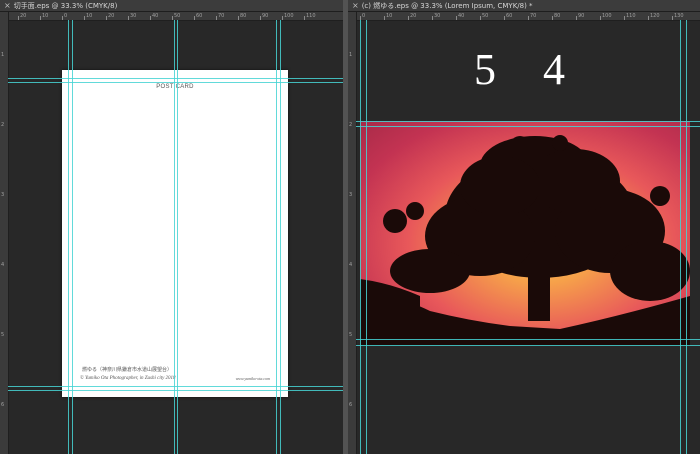  What do you see at coordinates (678, 16) in the screenshot?
I see `ruler-tick-label: 130` at bounding box center [678, 16].